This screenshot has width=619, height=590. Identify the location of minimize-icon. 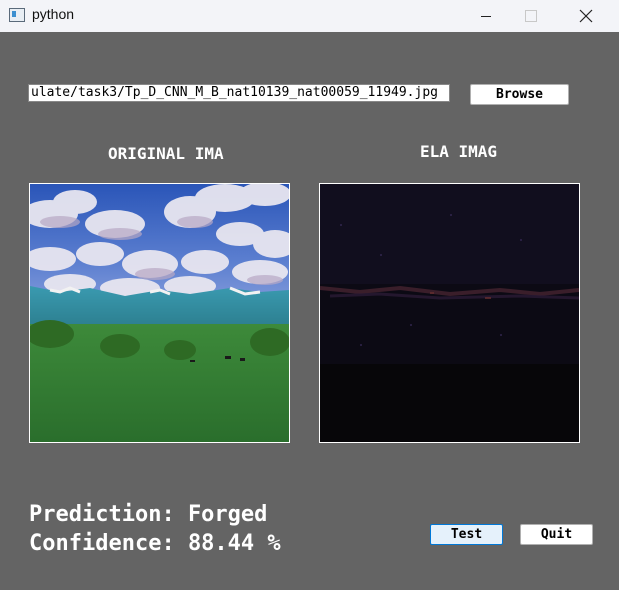
(486, 16).